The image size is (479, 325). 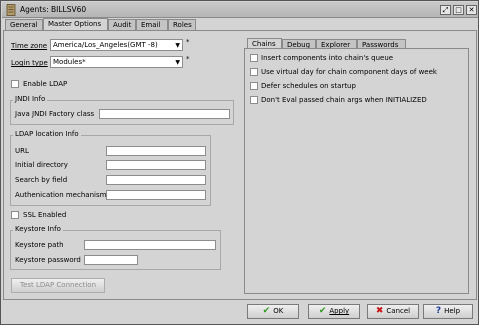 What do you see at coordinates (11, 10) in the screenshot?
I see `server-icon` at bounding box center [11, 10].